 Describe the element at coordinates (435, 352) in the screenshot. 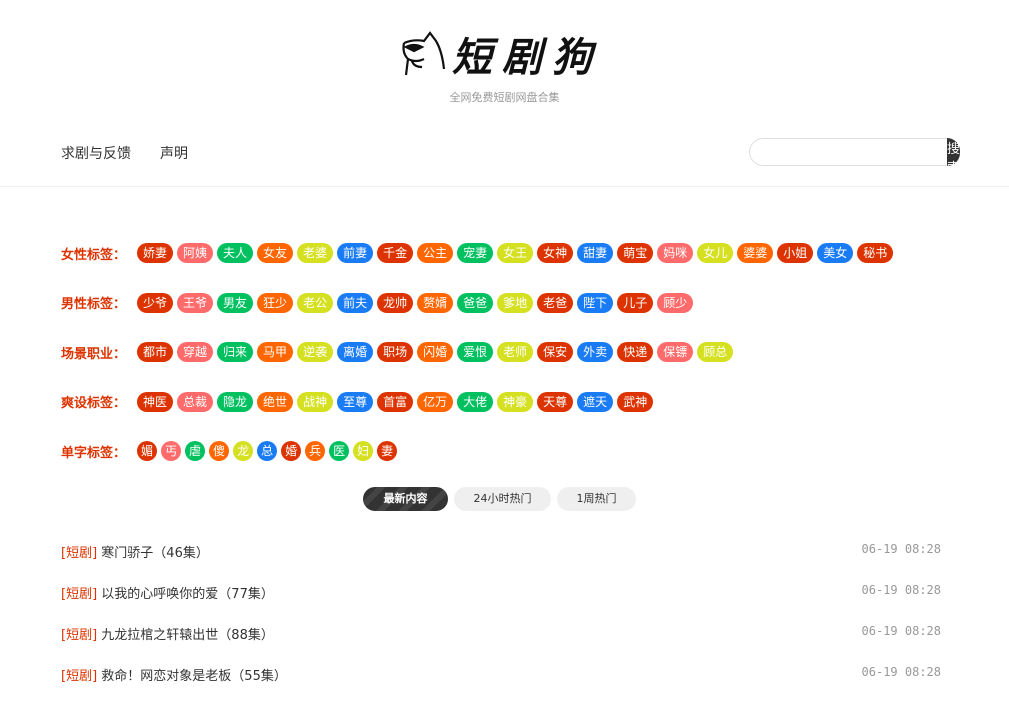

I see `tag-link: 闪婚` at that location.